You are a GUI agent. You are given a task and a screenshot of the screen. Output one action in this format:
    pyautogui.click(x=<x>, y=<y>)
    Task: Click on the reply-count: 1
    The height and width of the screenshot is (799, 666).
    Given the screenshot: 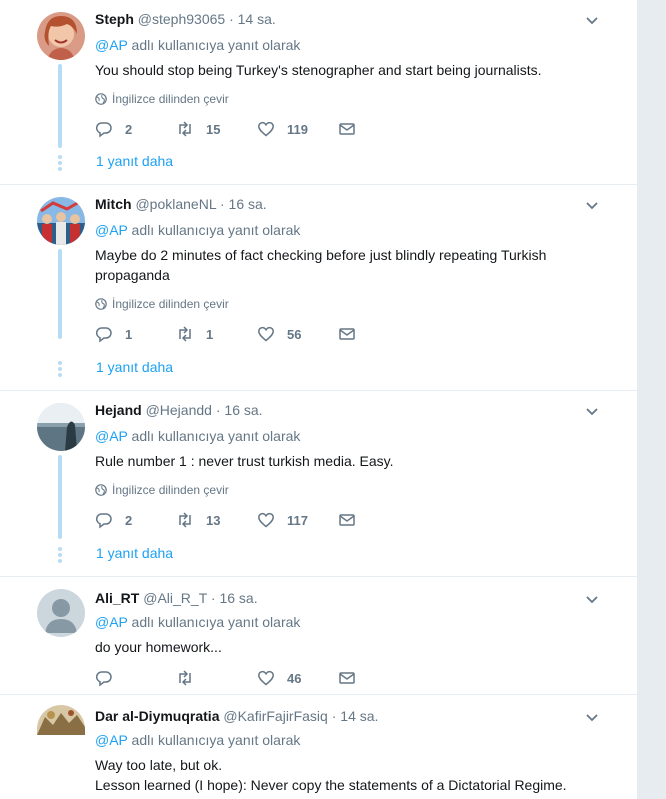 What is the action you would take?
    pyautogui.click(x=129, y=334)
    